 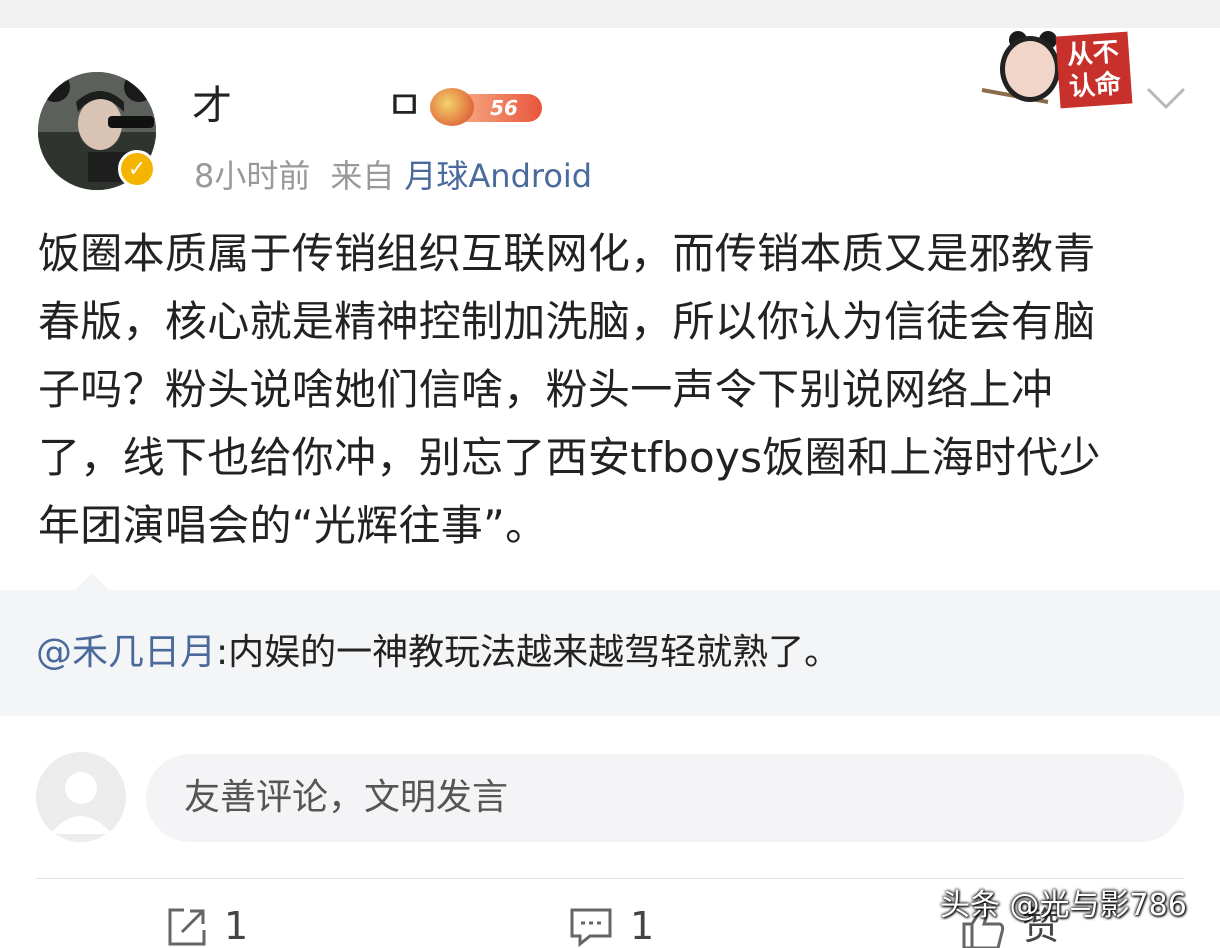 I want to click on comment-count: 1, so click(x=642, y=926).